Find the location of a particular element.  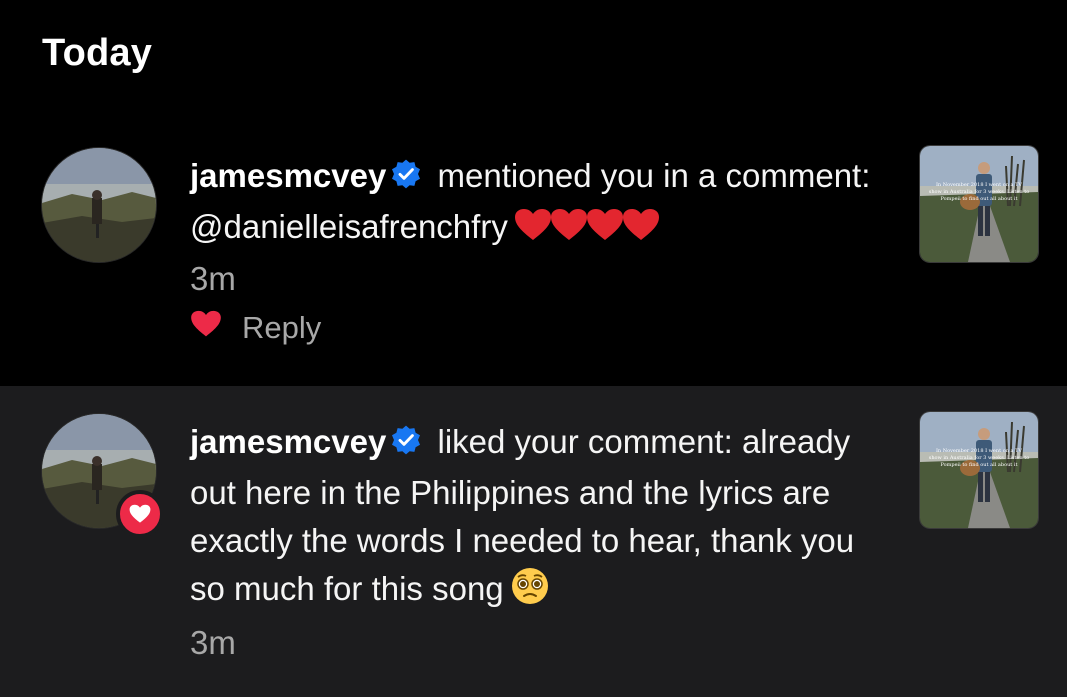

like-badge-icon is located at coordinates (140, 514).